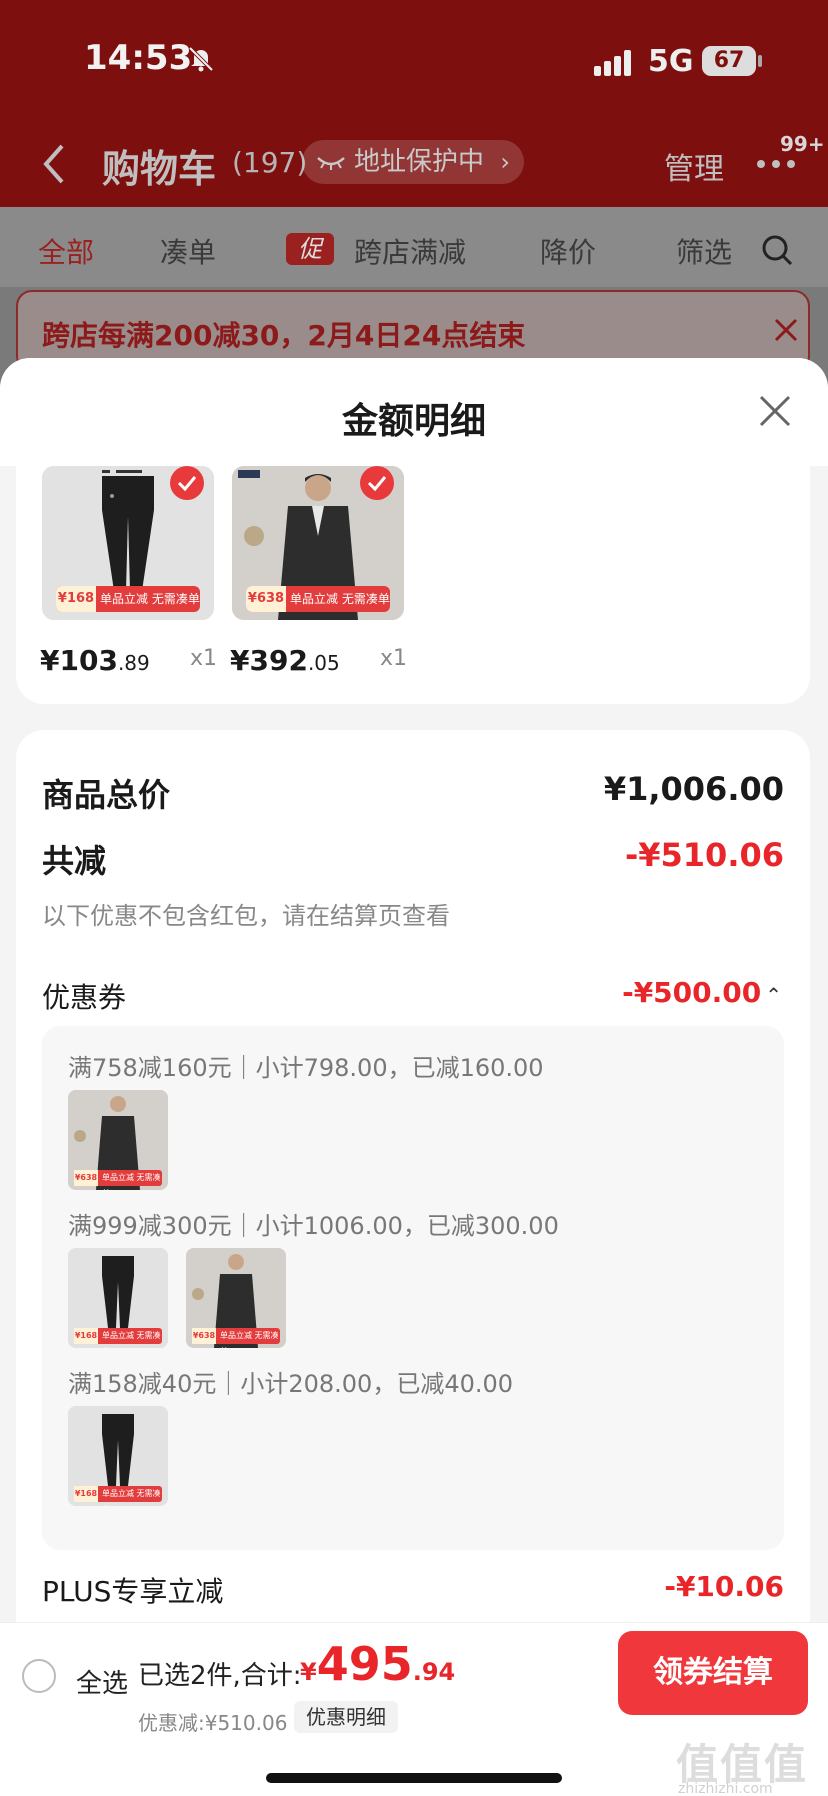 This screenshot has height=1796, width=828. What do you see at coordinates (291, 1384) in the screenshot?
I see `coupon-rule: 满158减40元｜小计208.00，已减40.00` at bounding box center [291, 1384].